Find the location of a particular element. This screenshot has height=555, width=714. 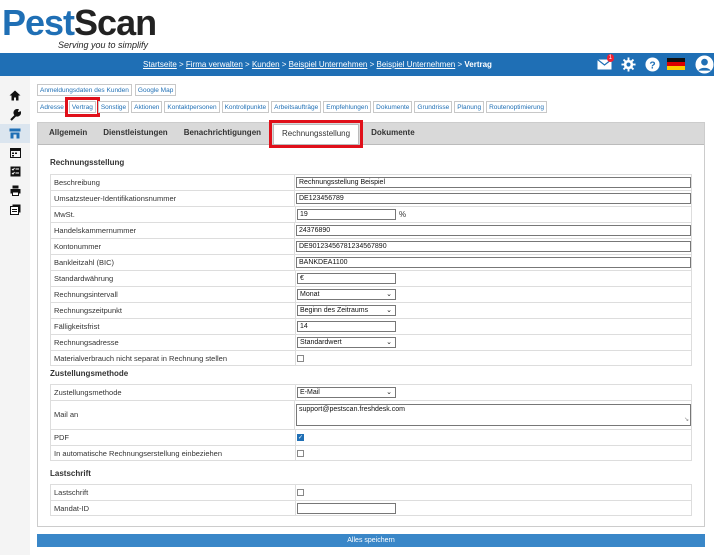

tab-documents: Dokumente is located at coordinates (393, 107).